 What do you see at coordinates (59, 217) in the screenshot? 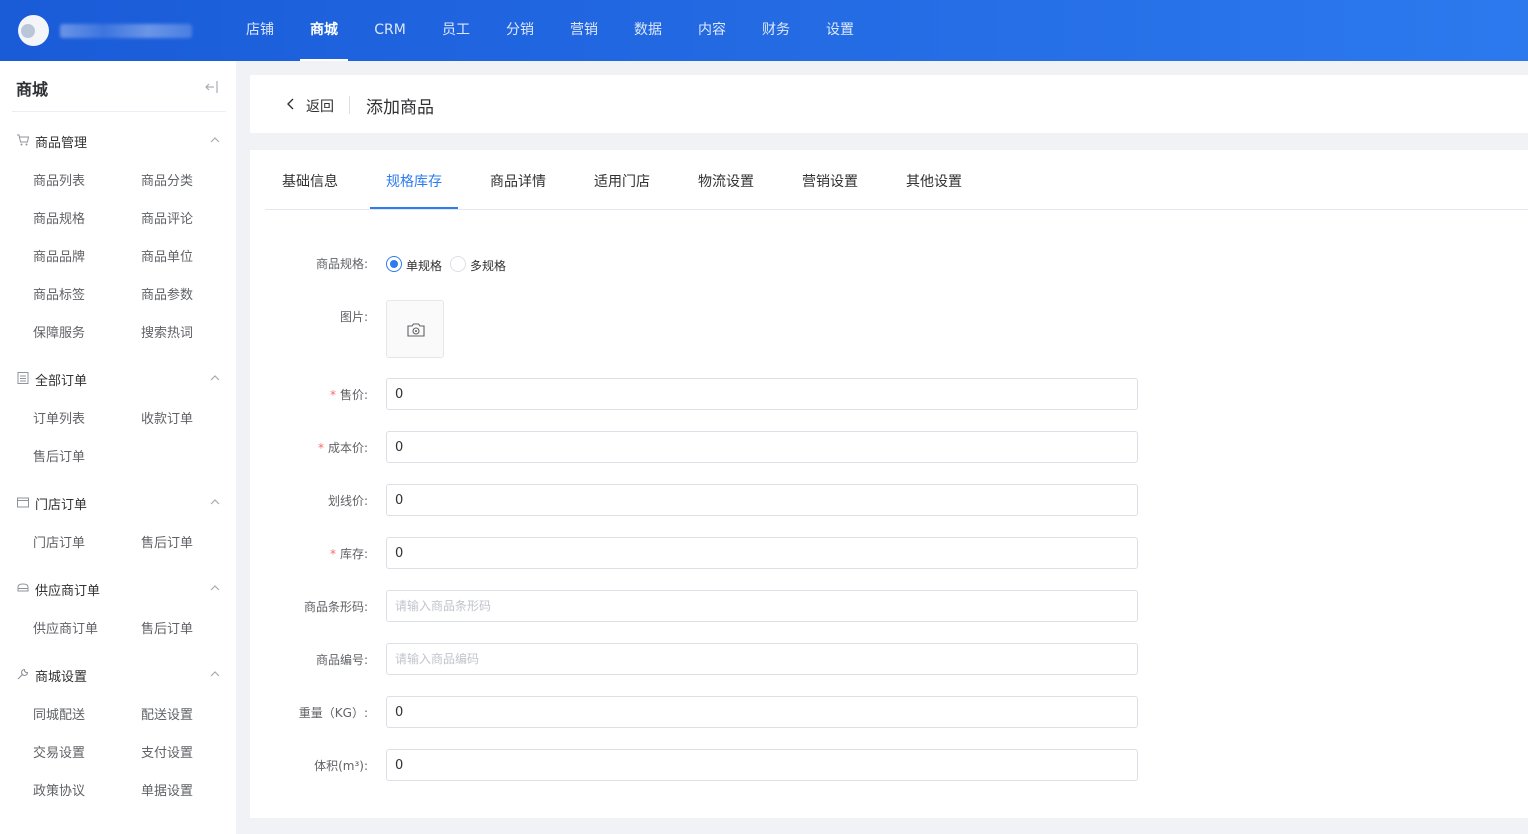
I see `sidebar-link-product-spec: 商品规格` at bounding box center [59, 217].